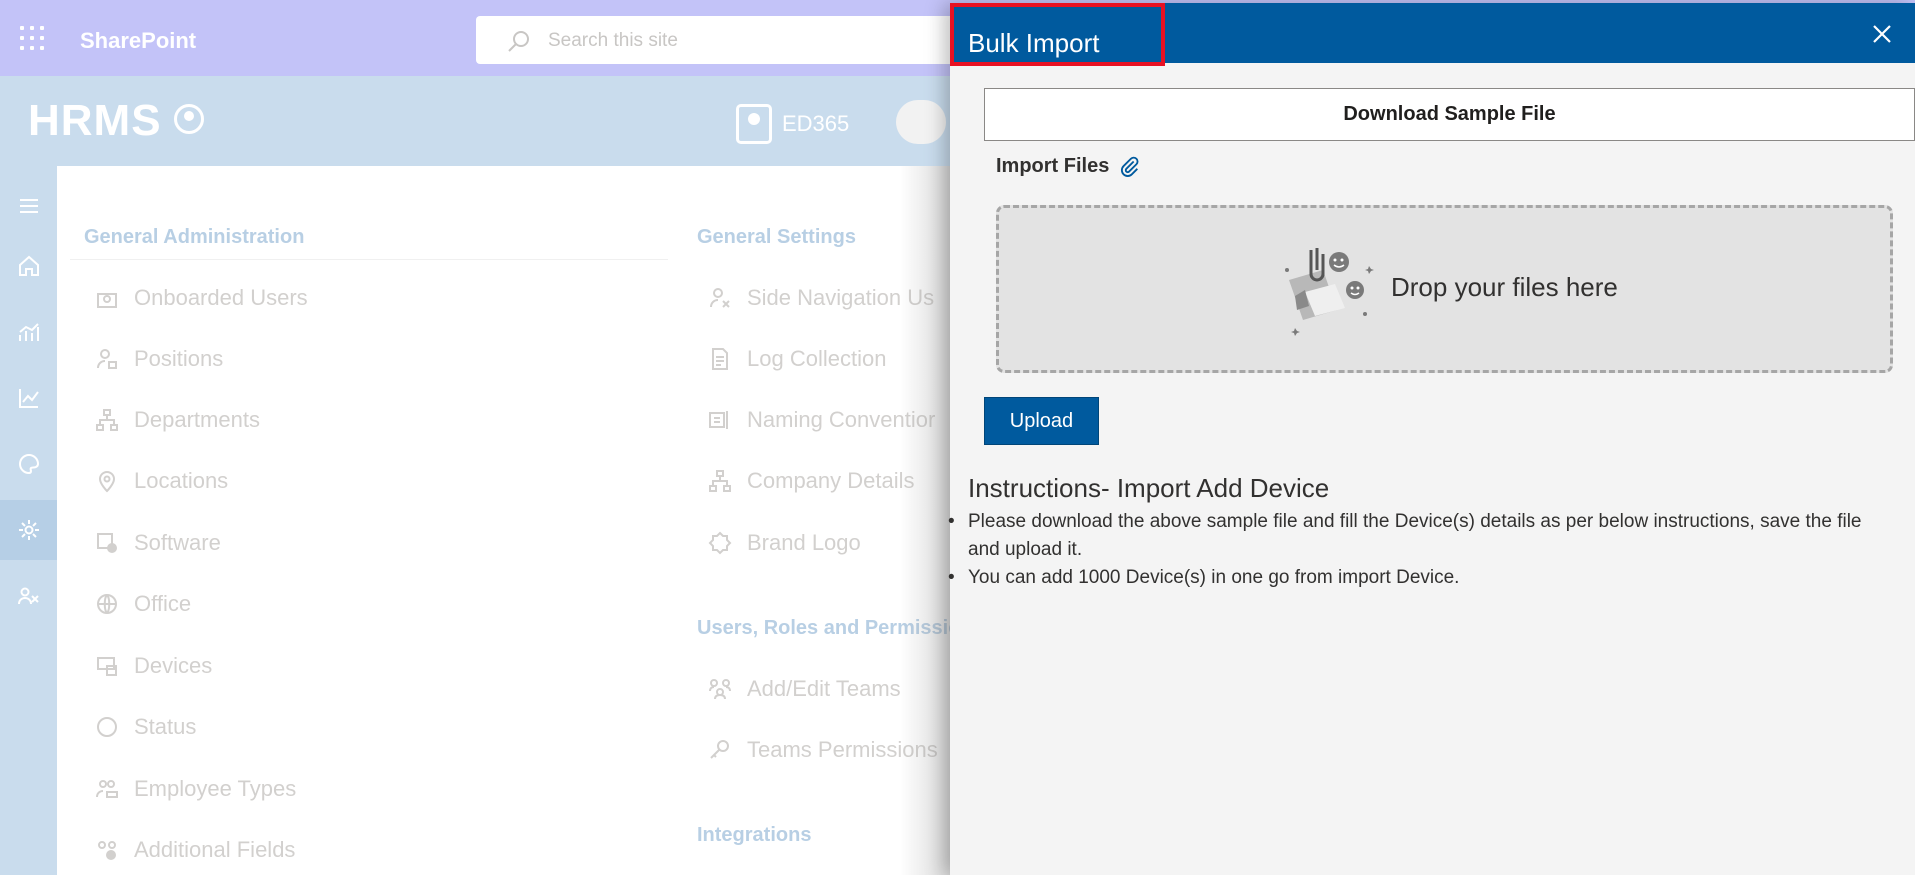 The width and height of the screenshot is (1915, 875). Describe the element at coordinates (221, 297) in the screenshot. I see `menu-item-label: Onboarded Users` at that location.